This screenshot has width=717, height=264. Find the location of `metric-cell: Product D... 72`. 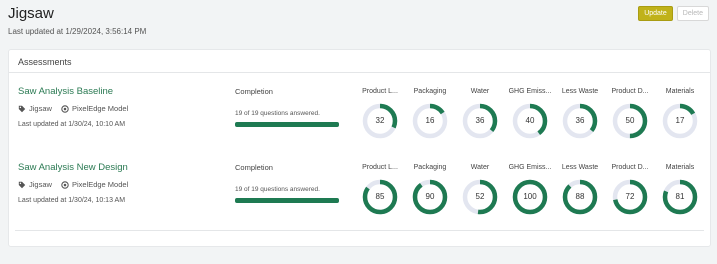

metric-cell: Product D... 72 is located at coordinates (630, 189).